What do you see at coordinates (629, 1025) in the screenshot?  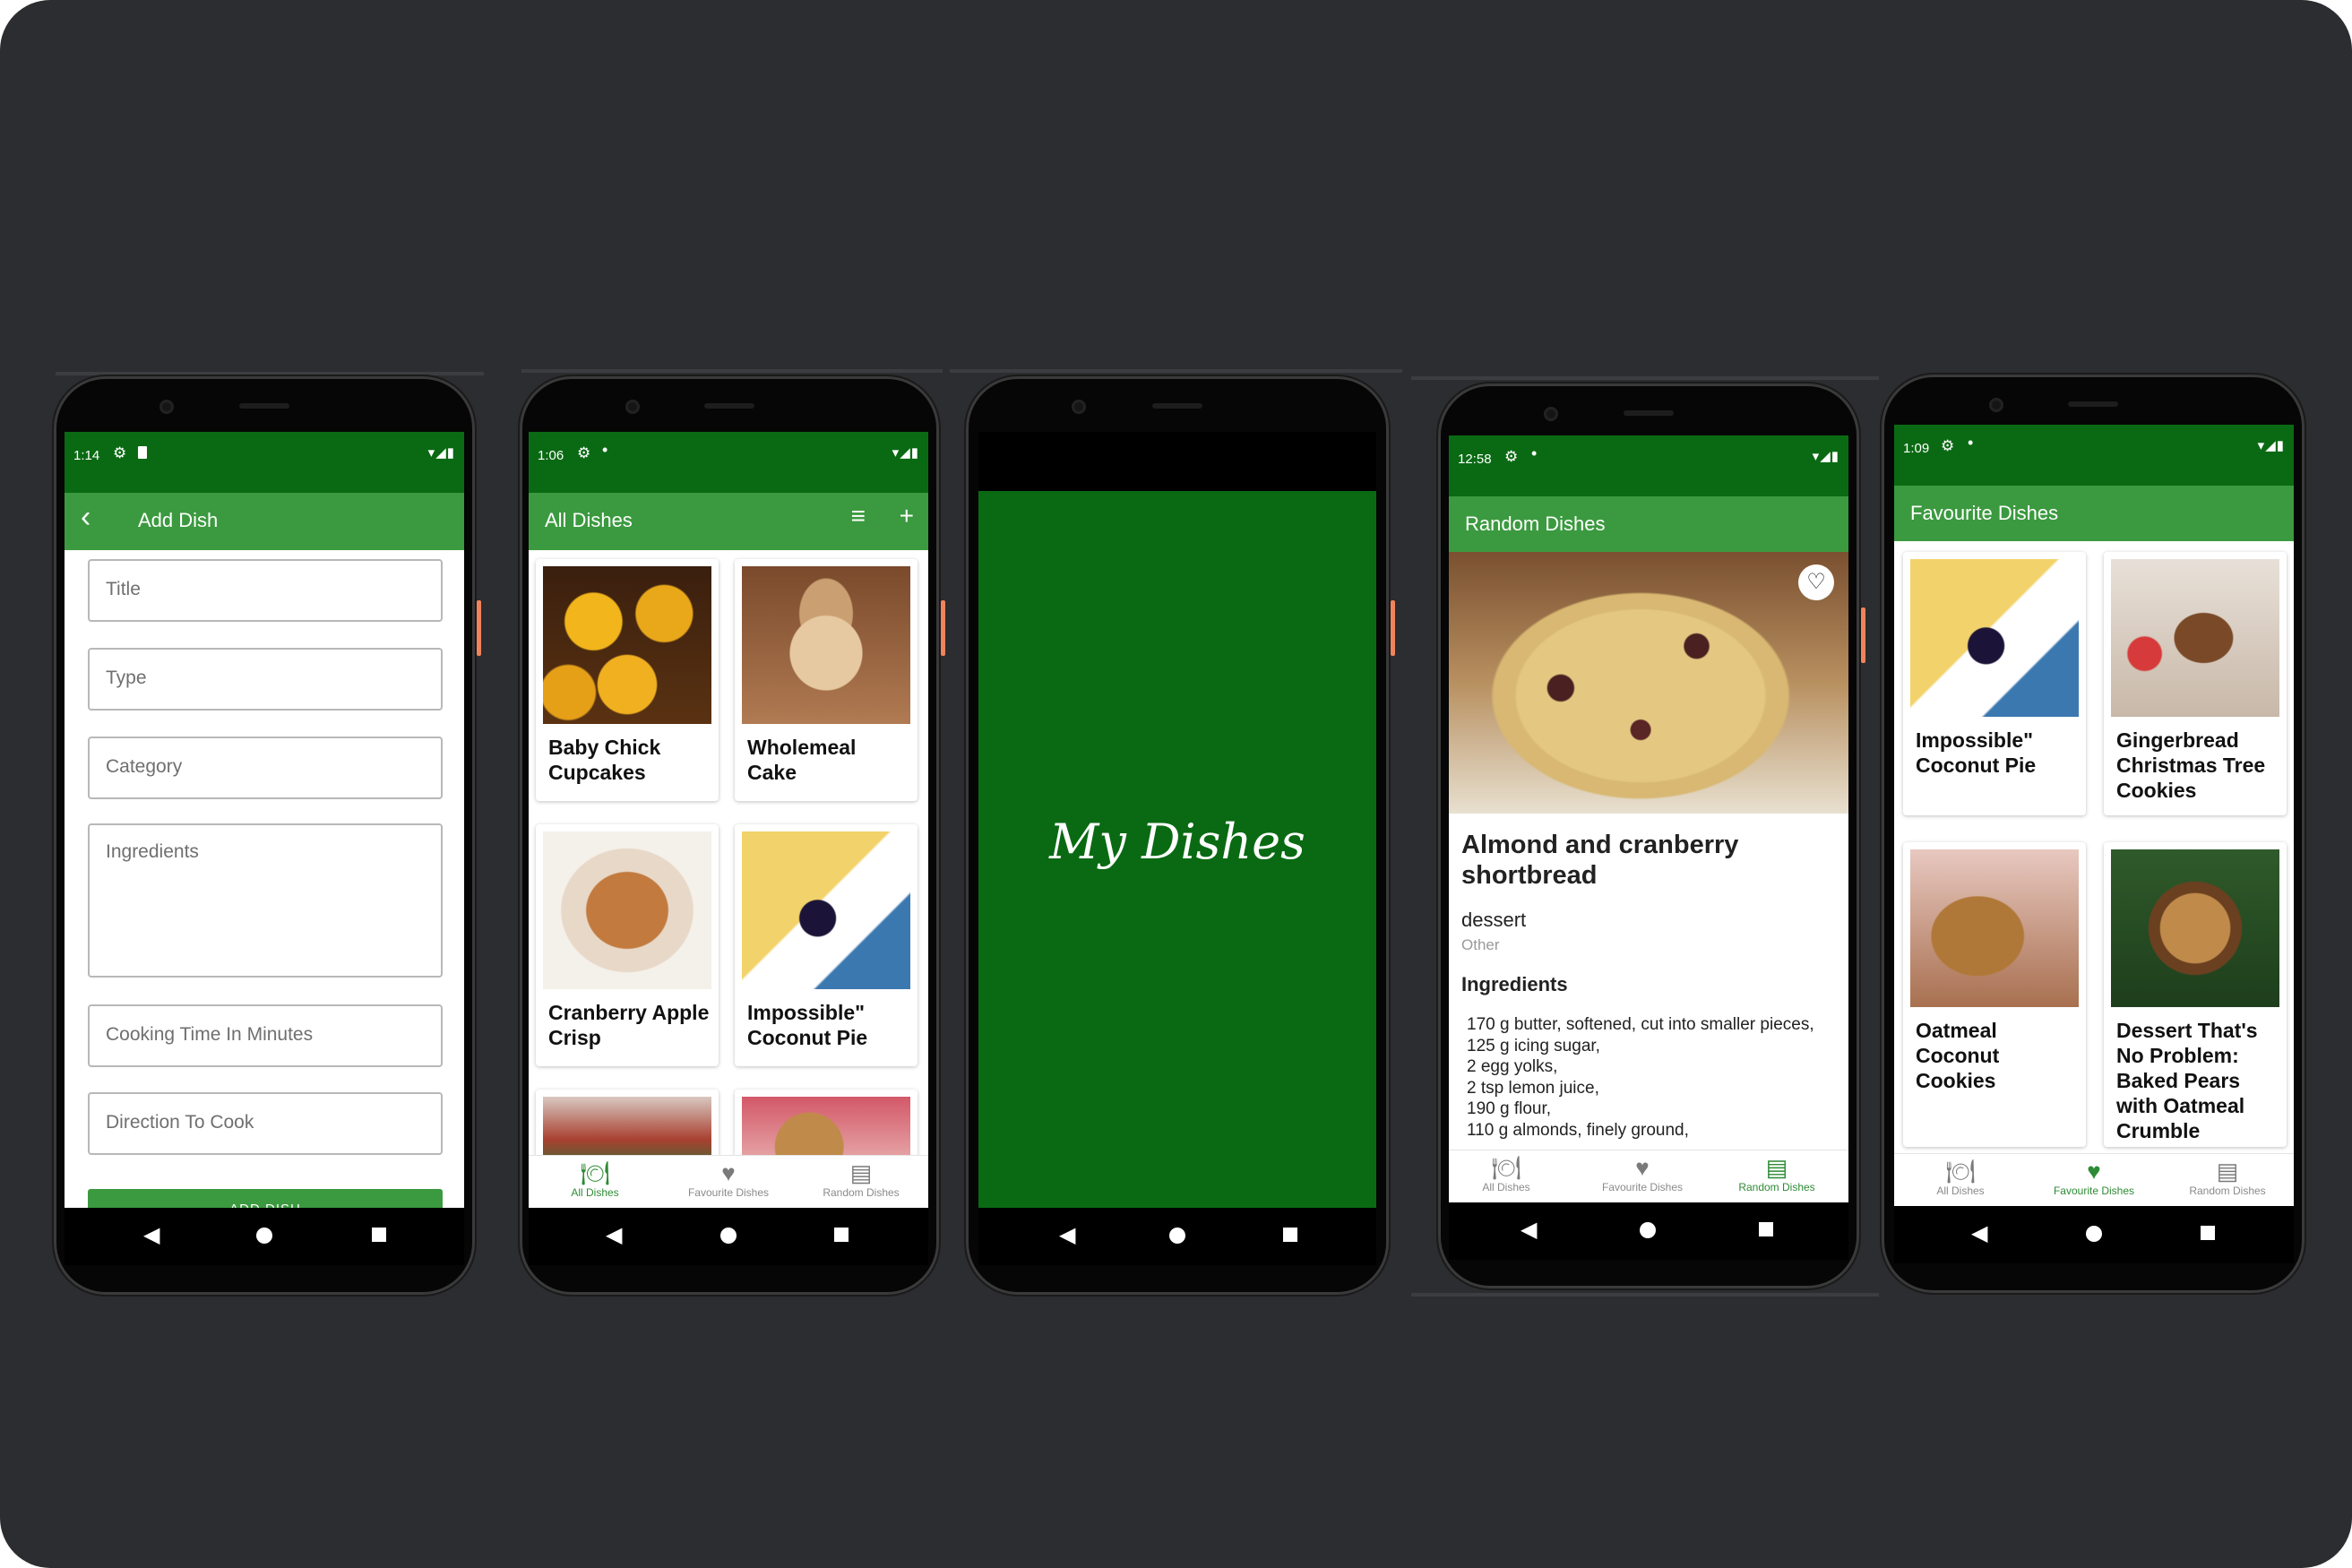 I see `dish-title: Cranberry Apple Crisp` at bounding box center [629, 1025].